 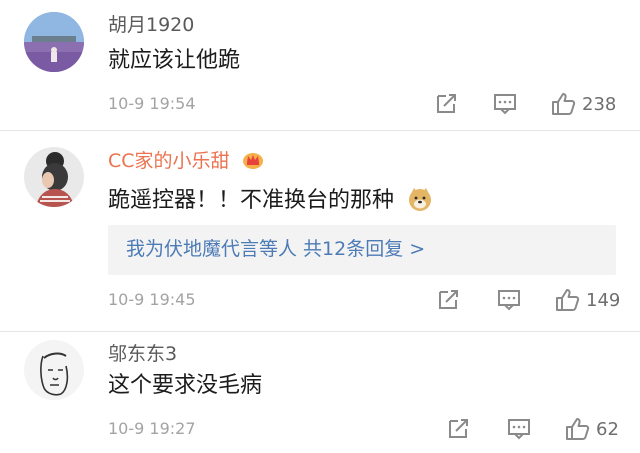 What do you see at coordinates (420, 199) in the screenshot?
I see `doge-emoji-icon` at bounding box center [420, 199].